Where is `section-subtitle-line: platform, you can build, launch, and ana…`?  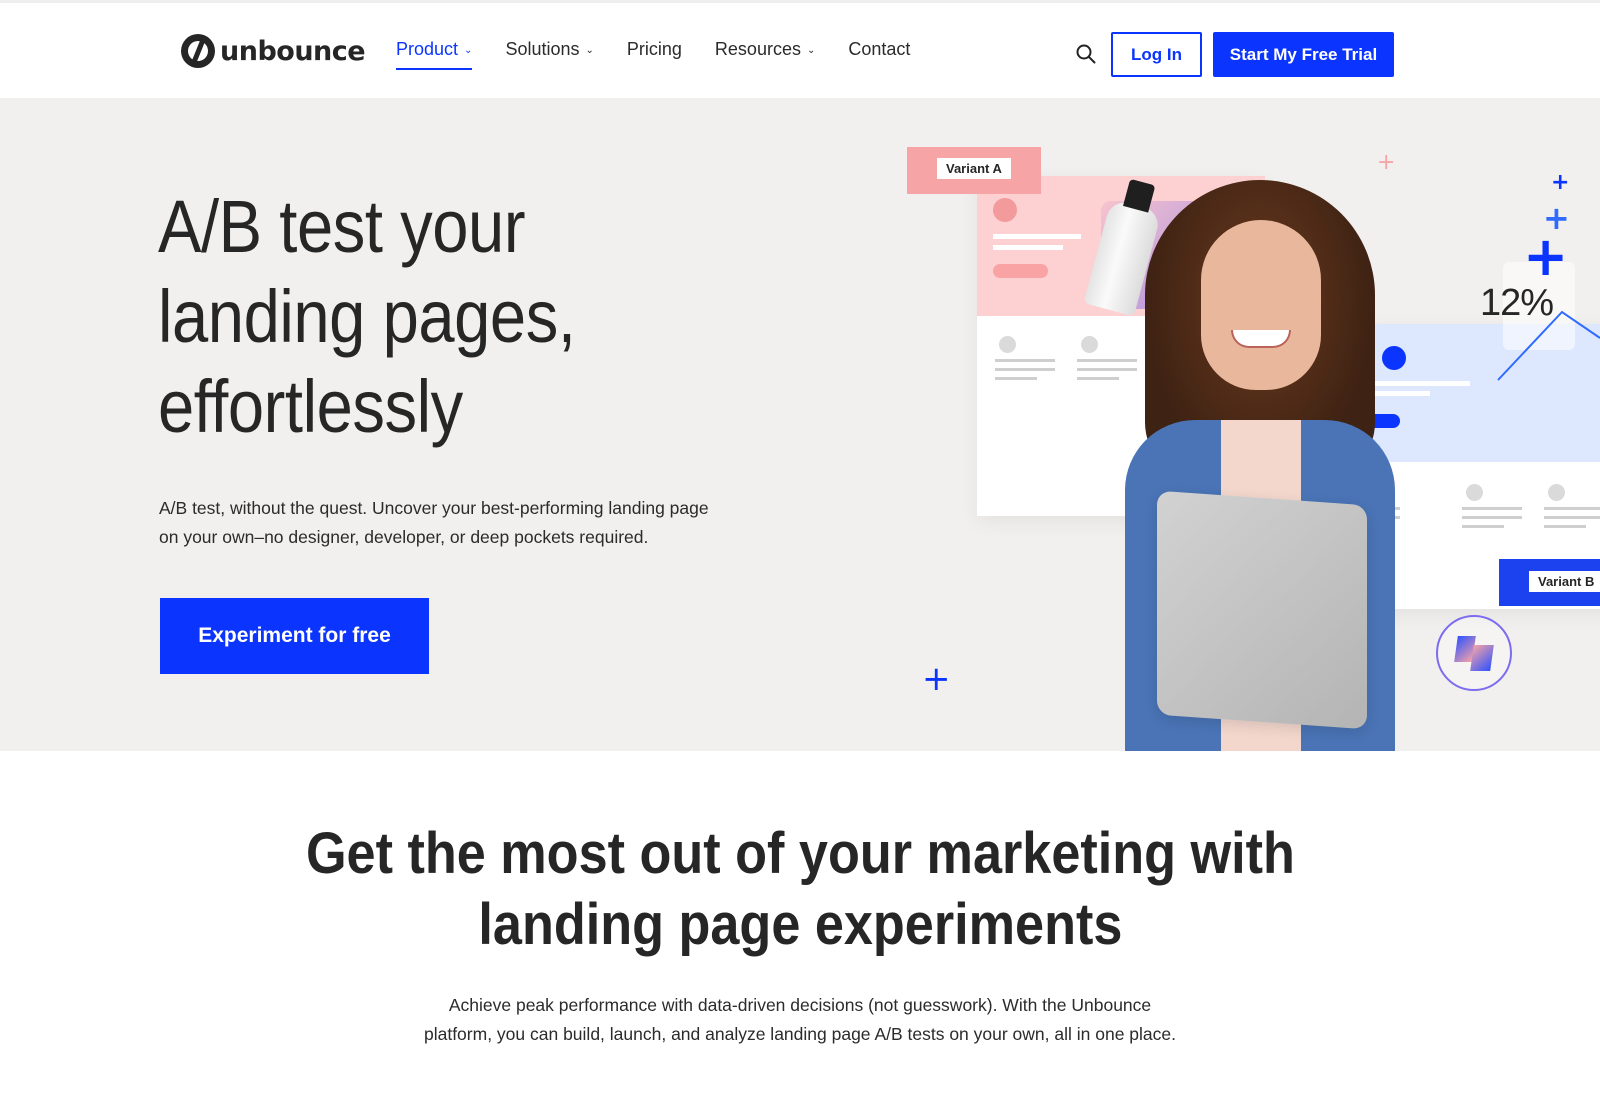 section-subtitle-line: platform, you can build, launch, and ana… is located at coordinates (799, 1034).